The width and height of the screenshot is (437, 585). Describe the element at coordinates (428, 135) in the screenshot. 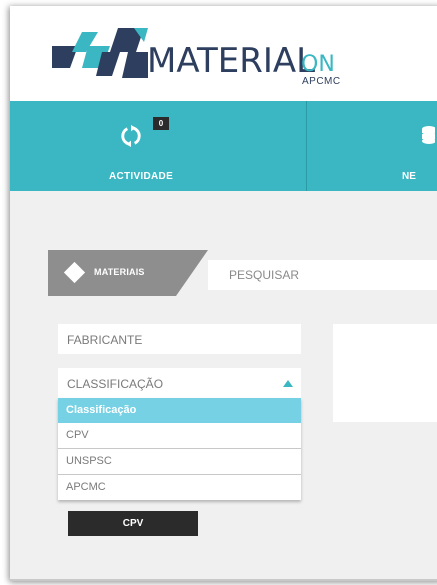

I see `stack-icon` at that location.